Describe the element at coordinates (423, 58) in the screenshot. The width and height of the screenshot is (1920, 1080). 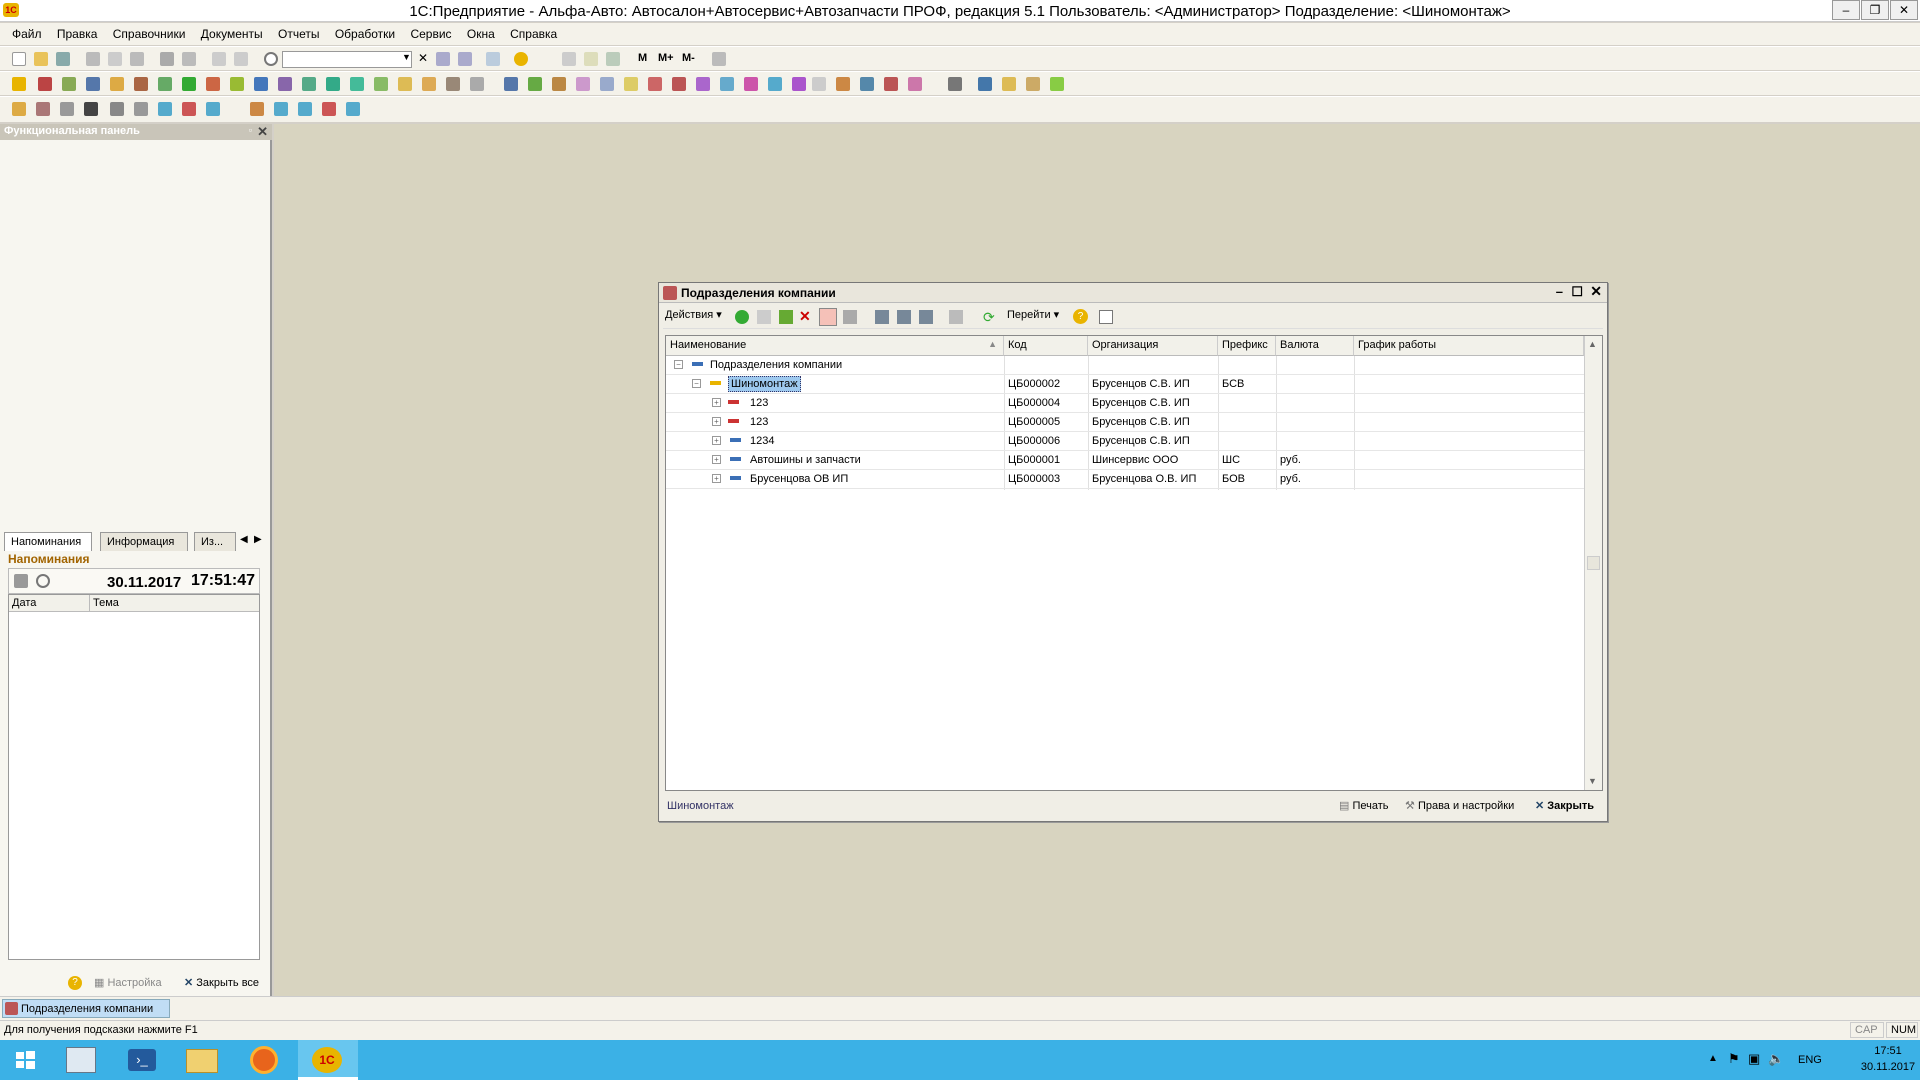
I see `clear-search-icon: ✕` at that location.